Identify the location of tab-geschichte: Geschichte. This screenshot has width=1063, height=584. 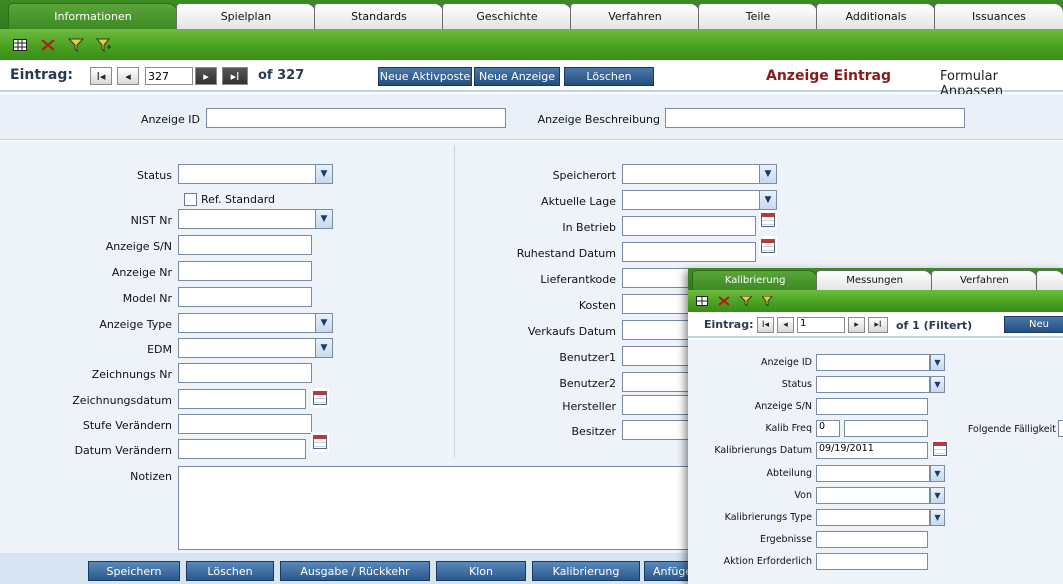
(507, 16).